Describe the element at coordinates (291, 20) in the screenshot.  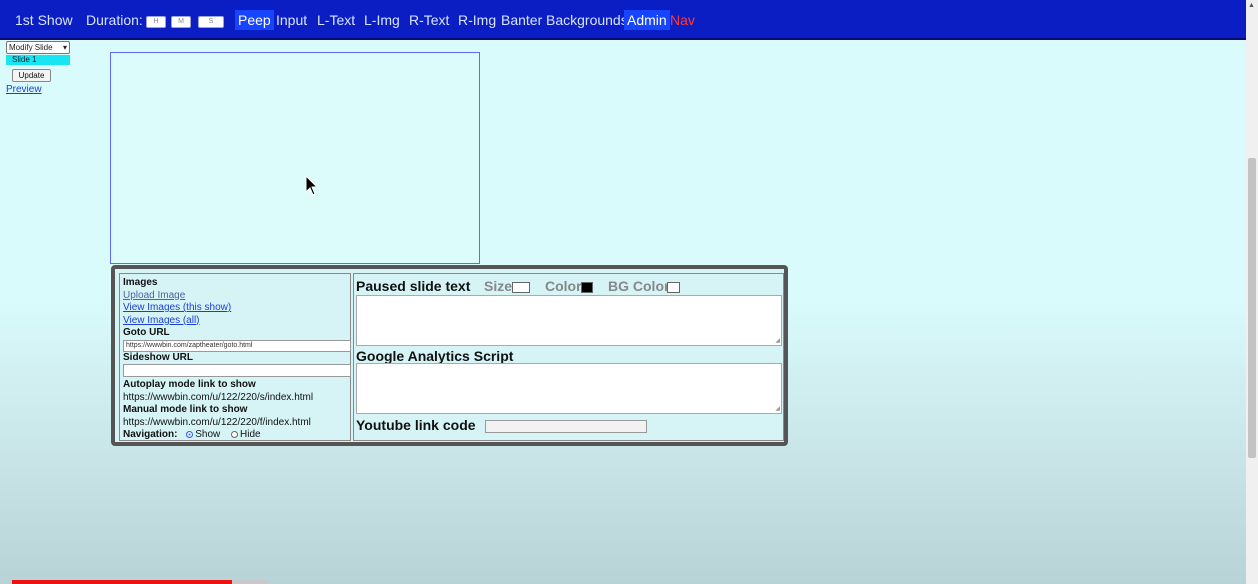
I see `nav-input: Input` at that location.